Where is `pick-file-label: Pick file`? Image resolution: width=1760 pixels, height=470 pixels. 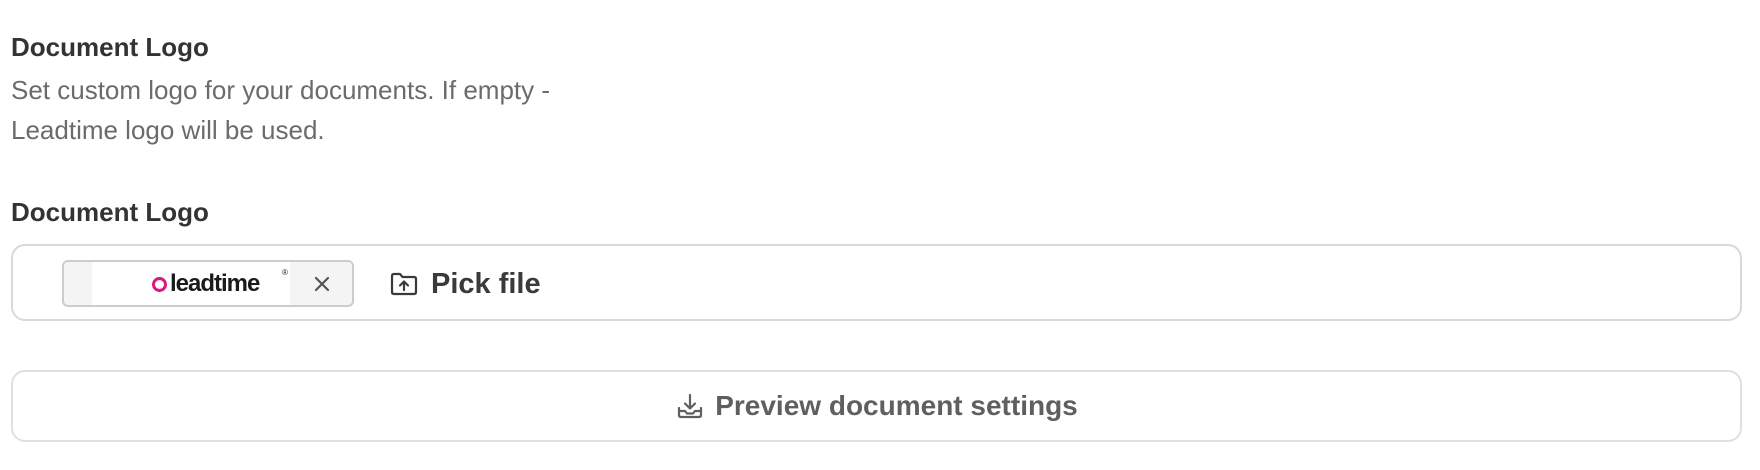
pick-file-label: Pick file is located at coordinates (486, 283).